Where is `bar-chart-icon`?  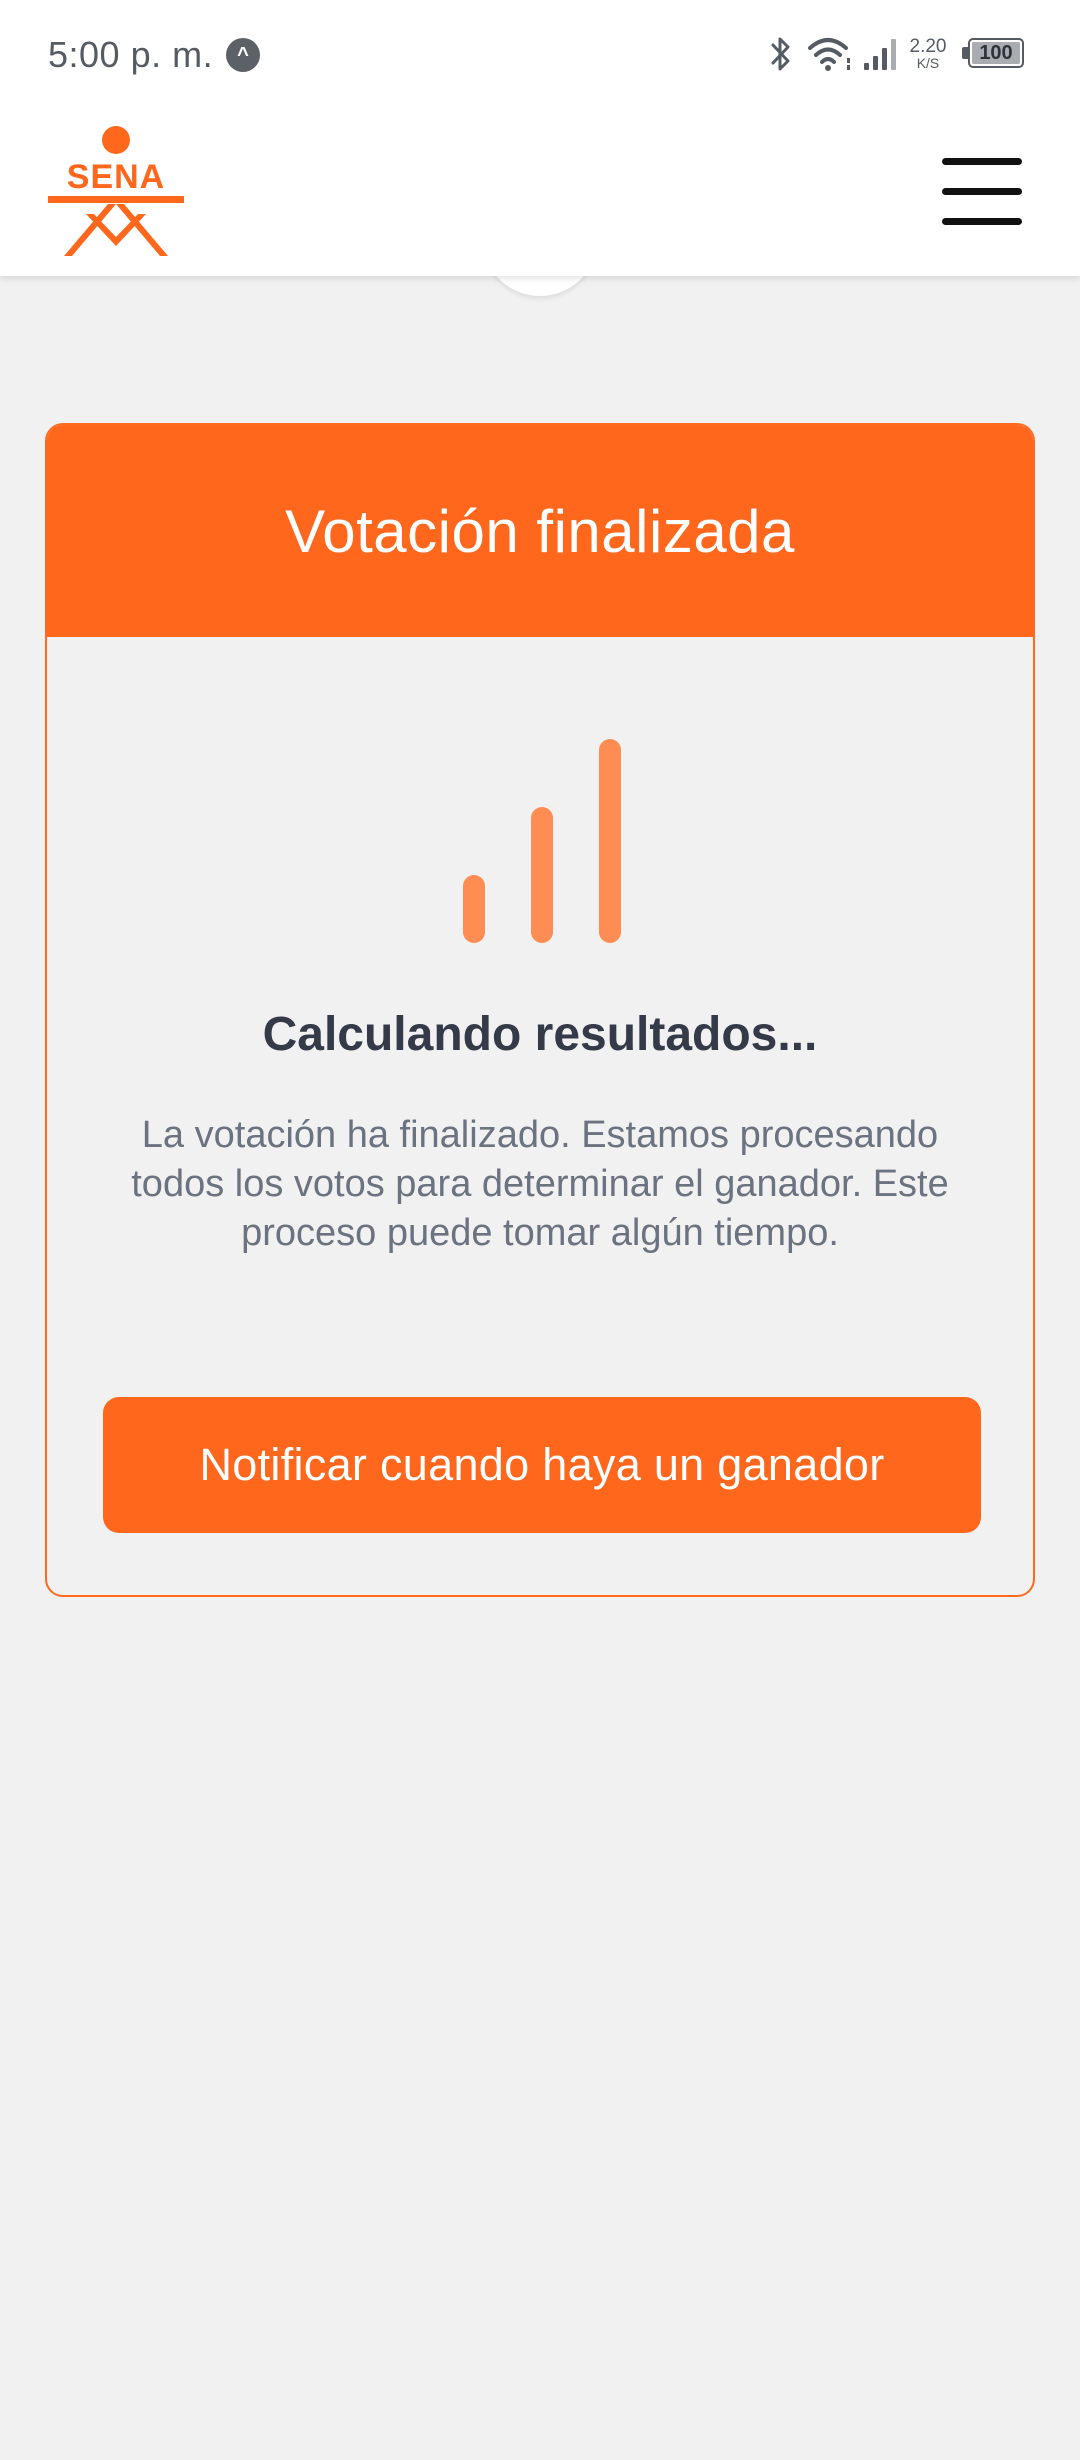 bar-chart-icon is located at coordinates (540, 838).